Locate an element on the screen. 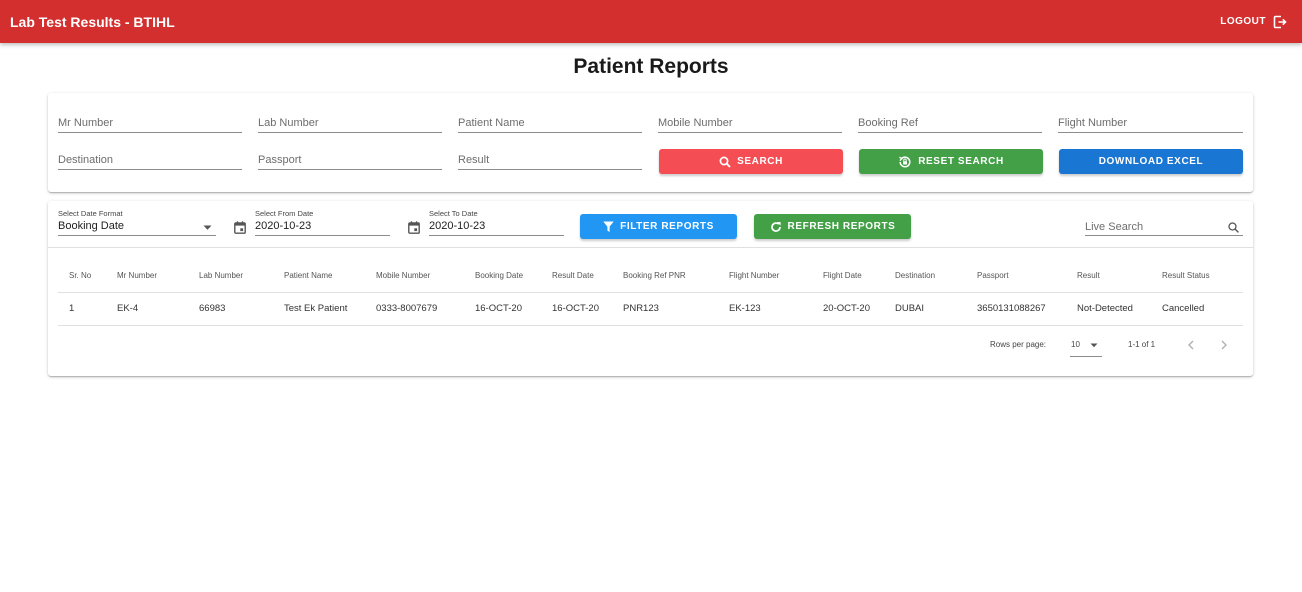  flight-number-field is located at coordinates (1150, 122).